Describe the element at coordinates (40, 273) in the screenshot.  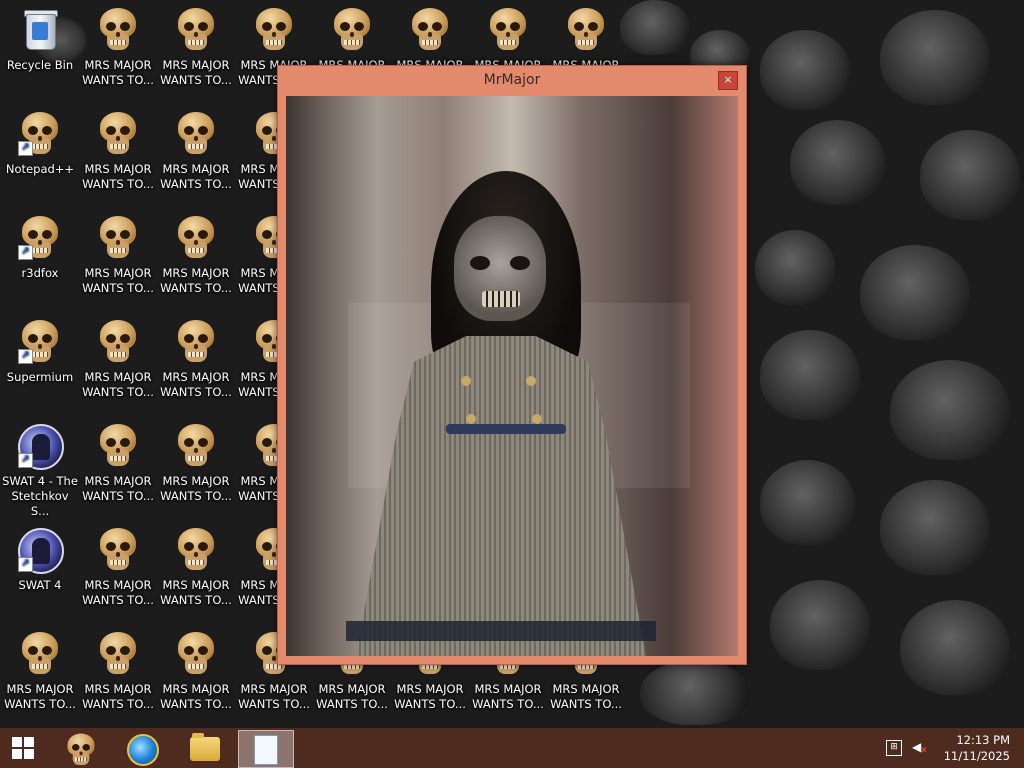
I see `desktop-icon-label: r3dfox` at that location.